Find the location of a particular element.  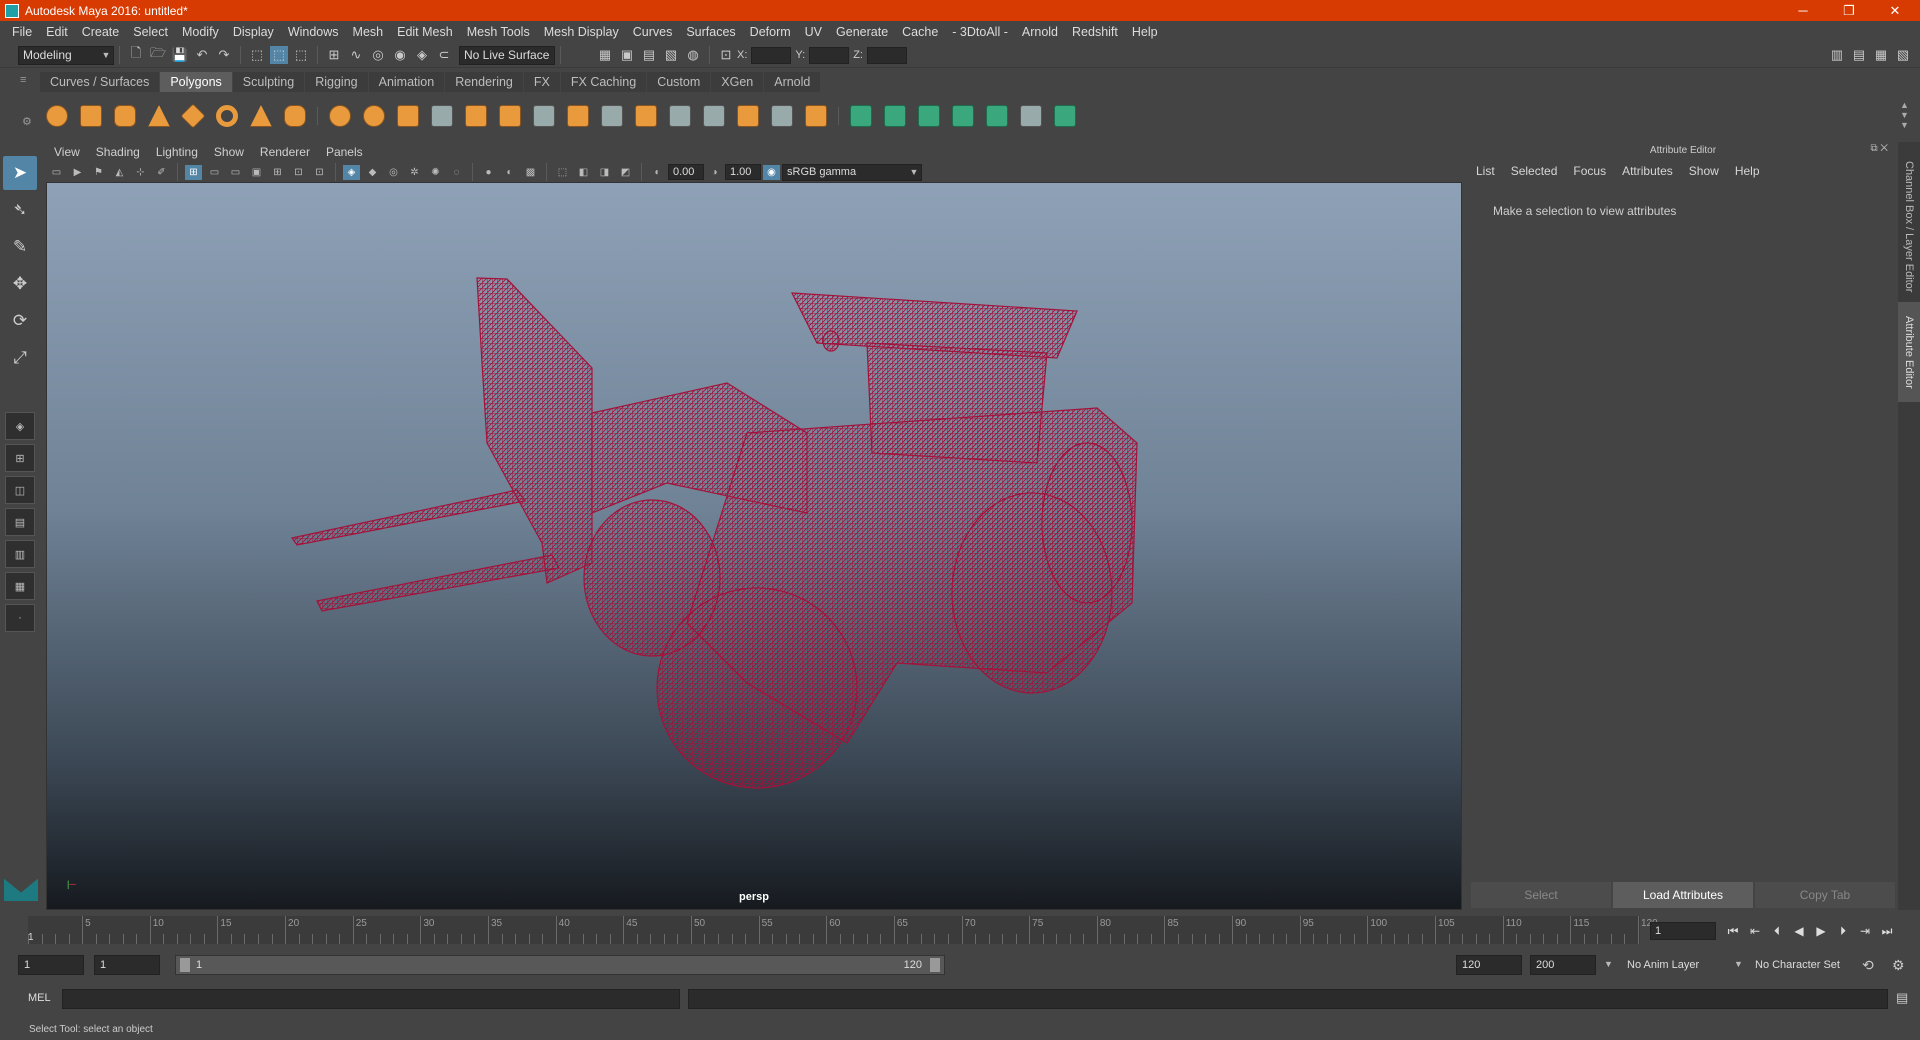

ae-menu-list: List is located at coordinates (1489, 171).